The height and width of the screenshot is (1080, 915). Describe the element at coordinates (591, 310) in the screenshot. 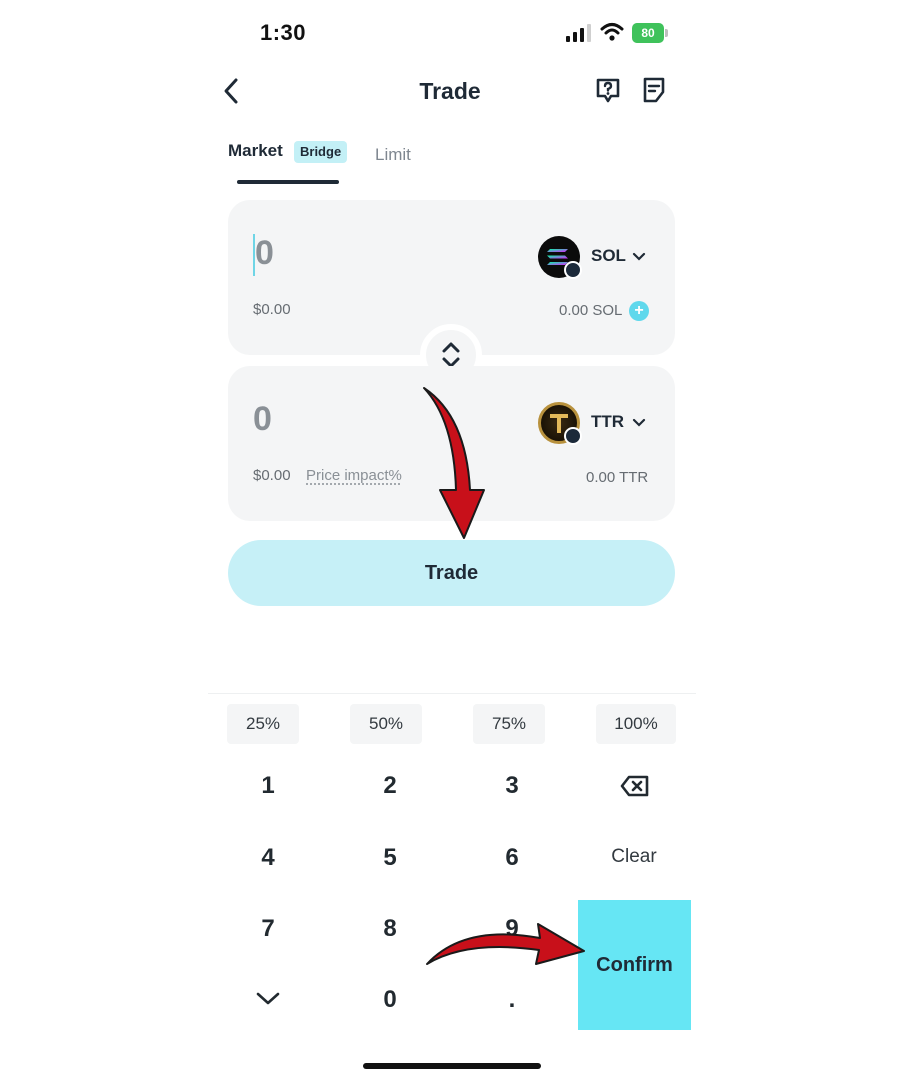

I see `from-balance: 0.00 SOL` at that location.